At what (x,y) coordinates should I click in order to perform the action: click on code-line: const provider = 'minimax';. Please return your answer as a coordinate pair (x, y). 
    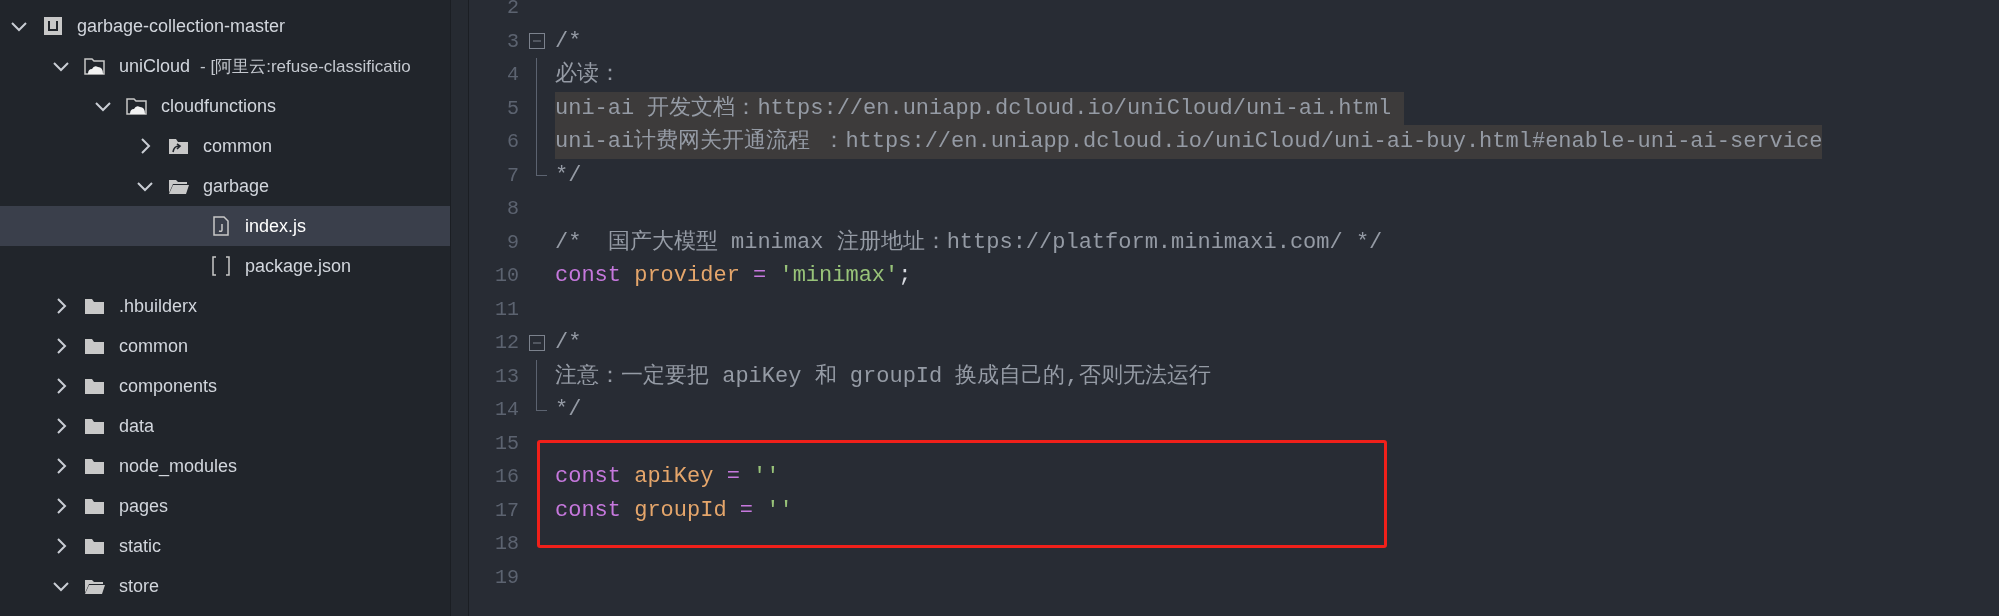
    Looking at the image, I should click on (733, 276).